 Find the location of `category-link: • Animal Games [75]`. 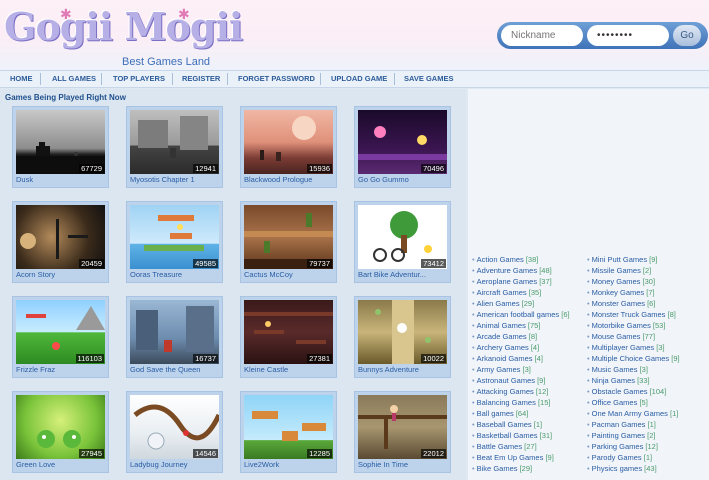

category-link: • Animal Games [75] is located at coordinates (506, 325).